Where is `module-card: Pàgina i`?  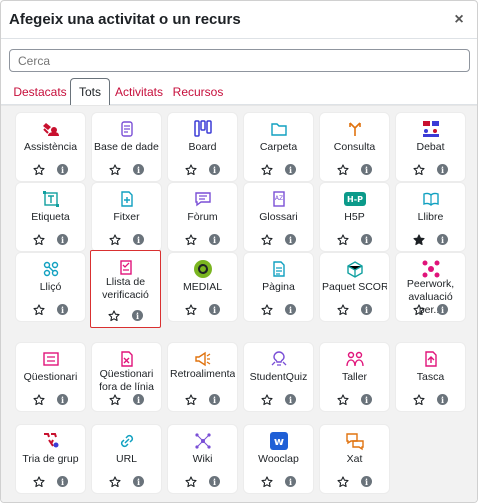 module-card: Pàgina i is located at coordinates (278, 287).